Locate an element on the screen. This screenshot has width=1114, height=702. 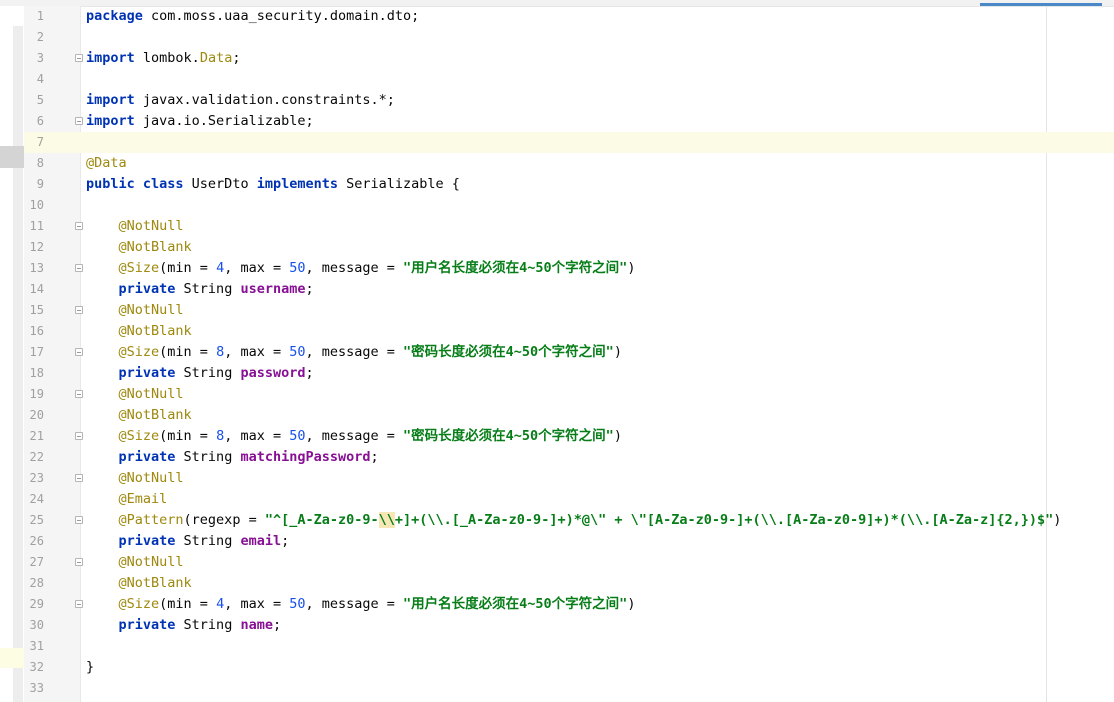
code-token: "^[_A-Za-z0-9- is located at coordinates (321, 520).